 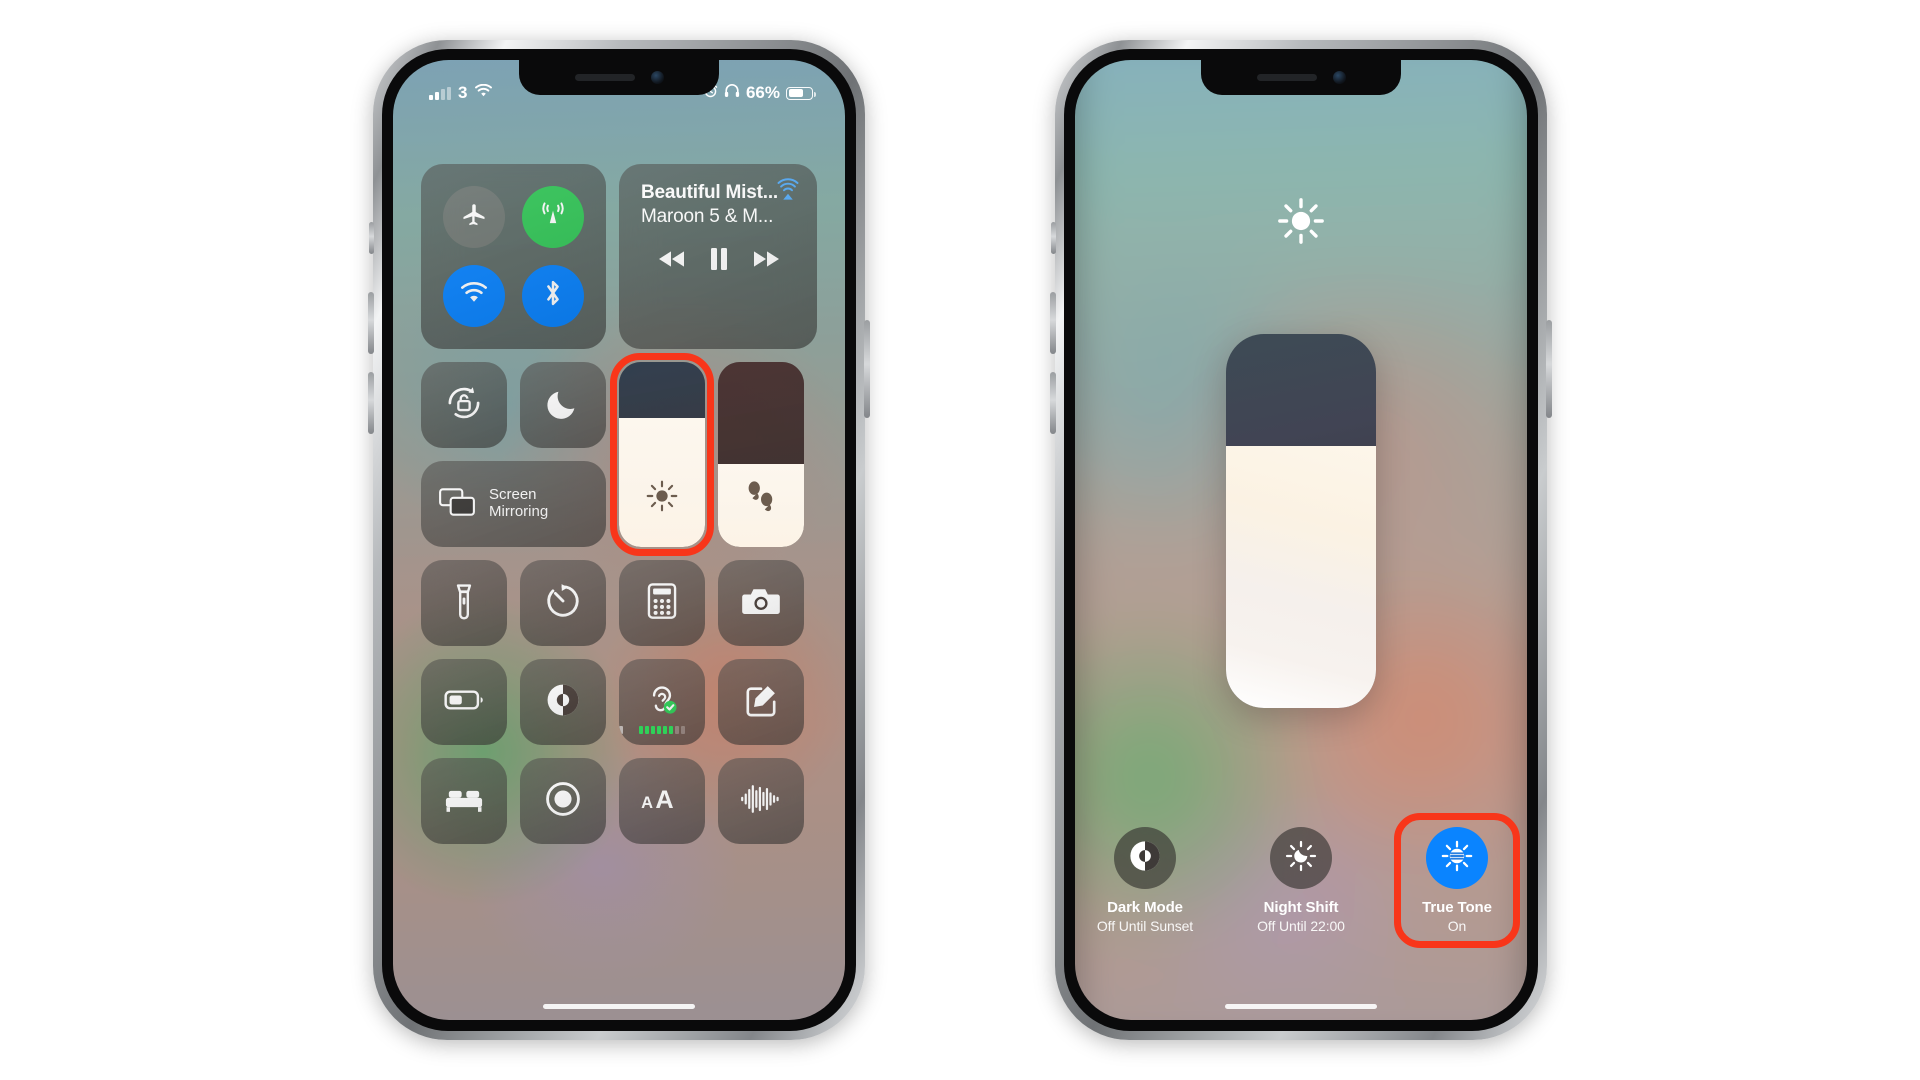 What do you see at coordinates (457, 504) in the screenshot?
I see `screen-mirroring-icon` at bounding box center [457, 504].